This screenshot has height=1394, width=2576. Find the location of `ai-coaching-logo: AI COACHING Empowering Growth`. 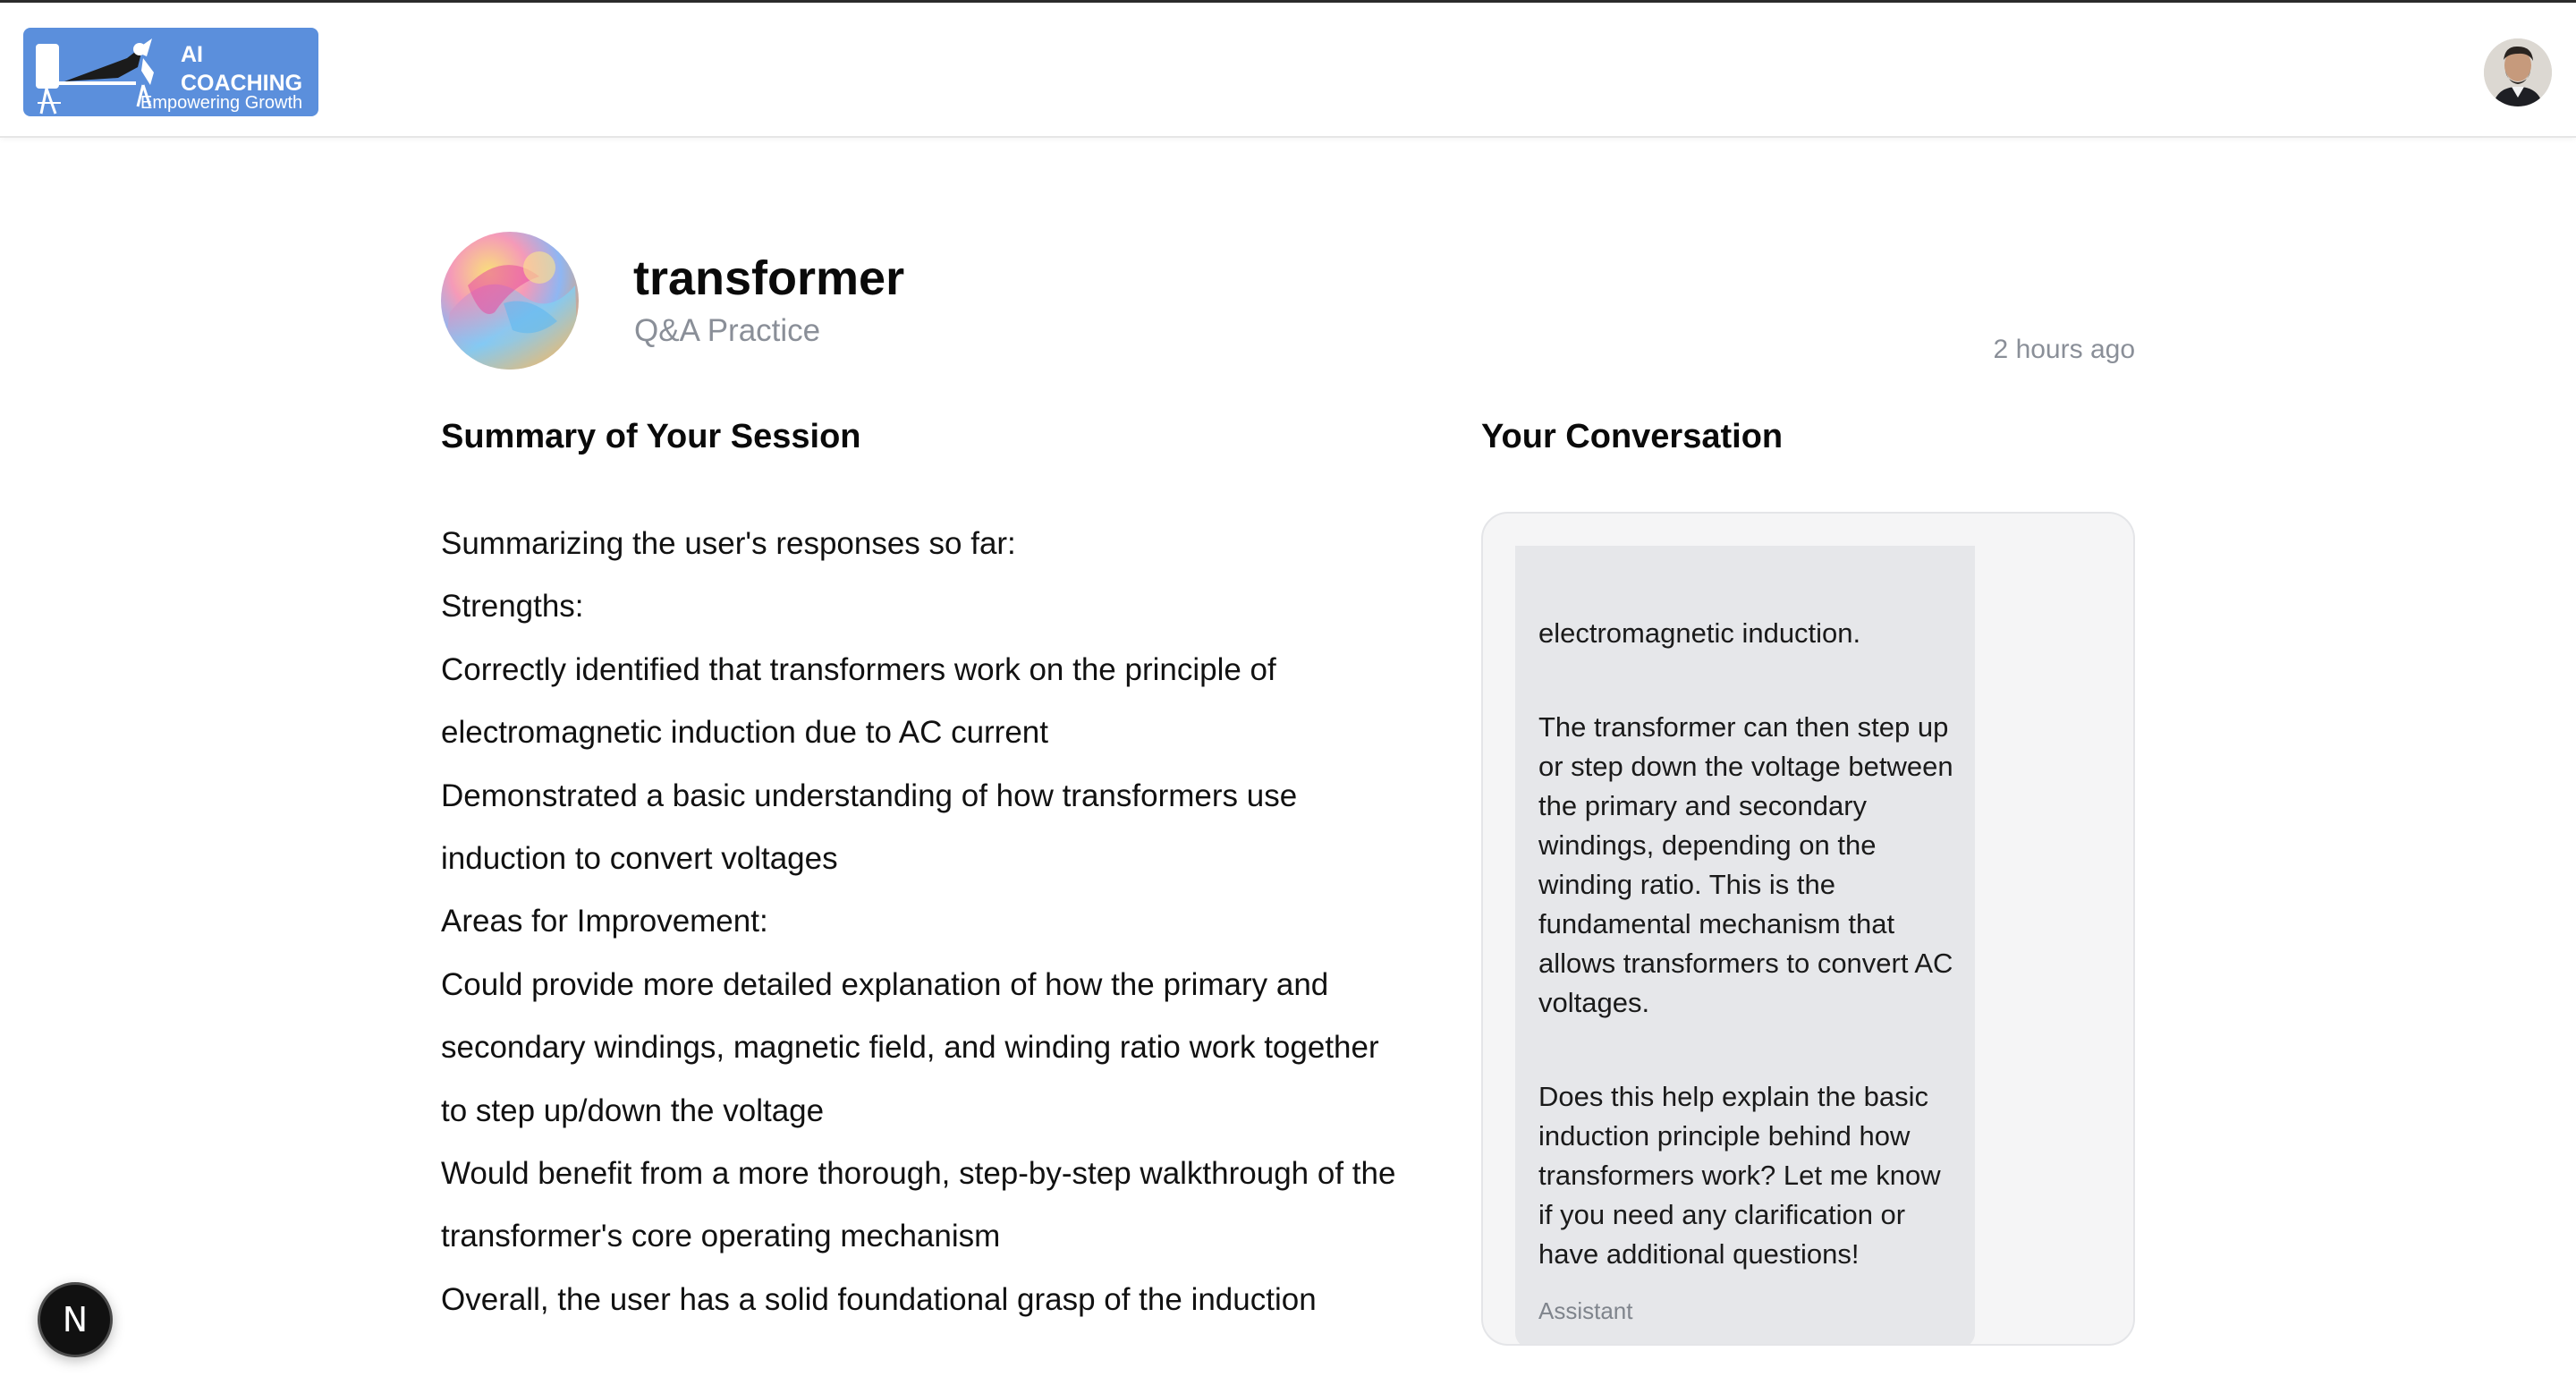

ai-coaching-logo: AI COACHING Empowering Growth is located at coordinates (170, 72).